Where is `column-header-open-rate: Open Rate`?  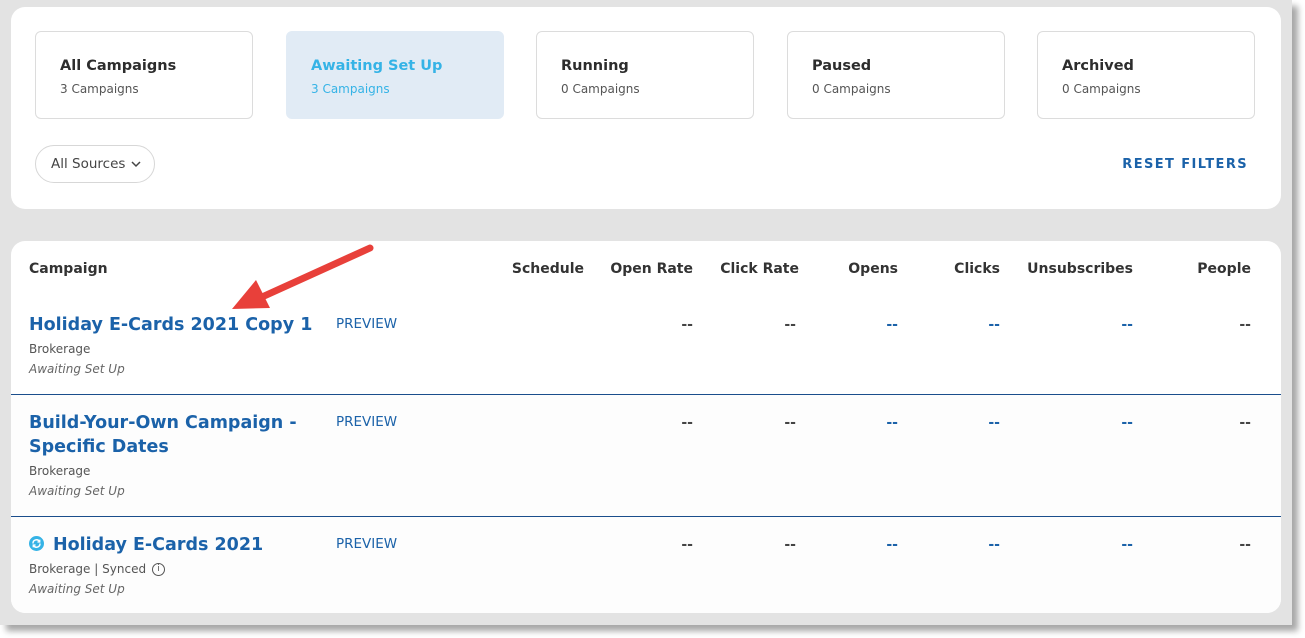
column-header-open-rate: Open Rate is located at coordinates (651, 269).